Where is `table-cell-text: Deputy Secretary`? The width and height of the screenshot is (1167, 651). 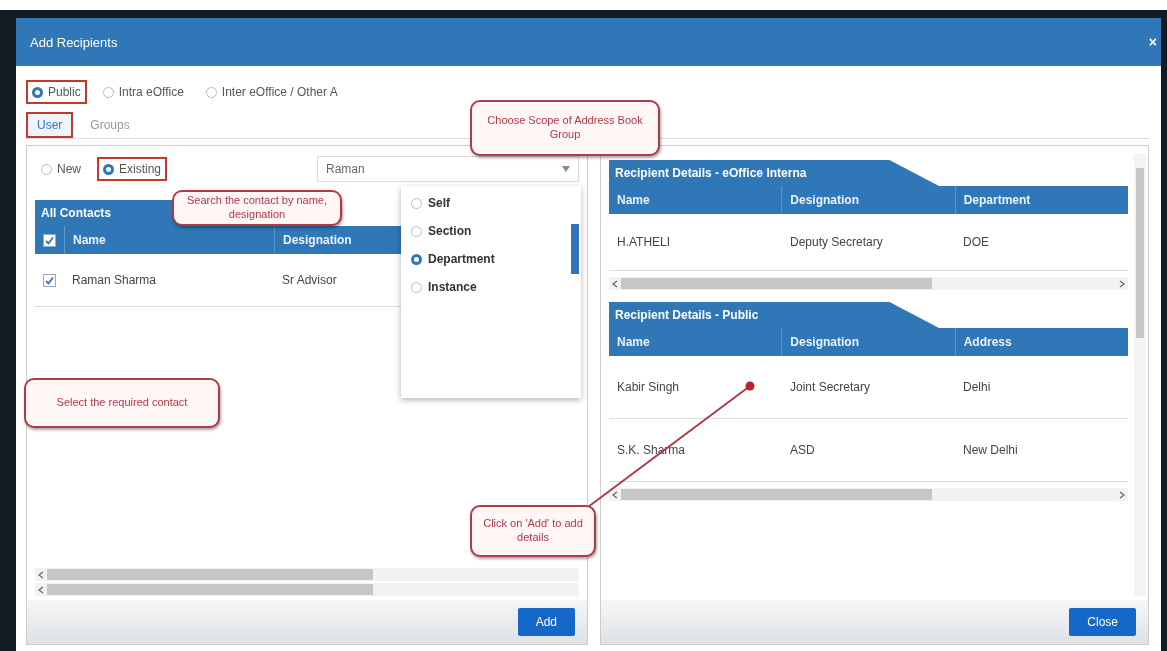
table-cell-text: Deputy Secretary is located at coordinates (836, 242).